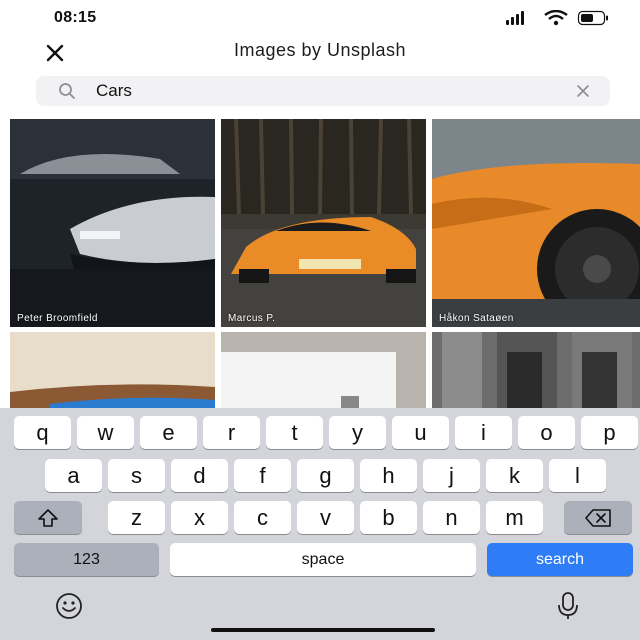 The image size is (640, 640). Describe the element at coordinates (546, 432) in the screenshot. I see `key-o: o` at that location.